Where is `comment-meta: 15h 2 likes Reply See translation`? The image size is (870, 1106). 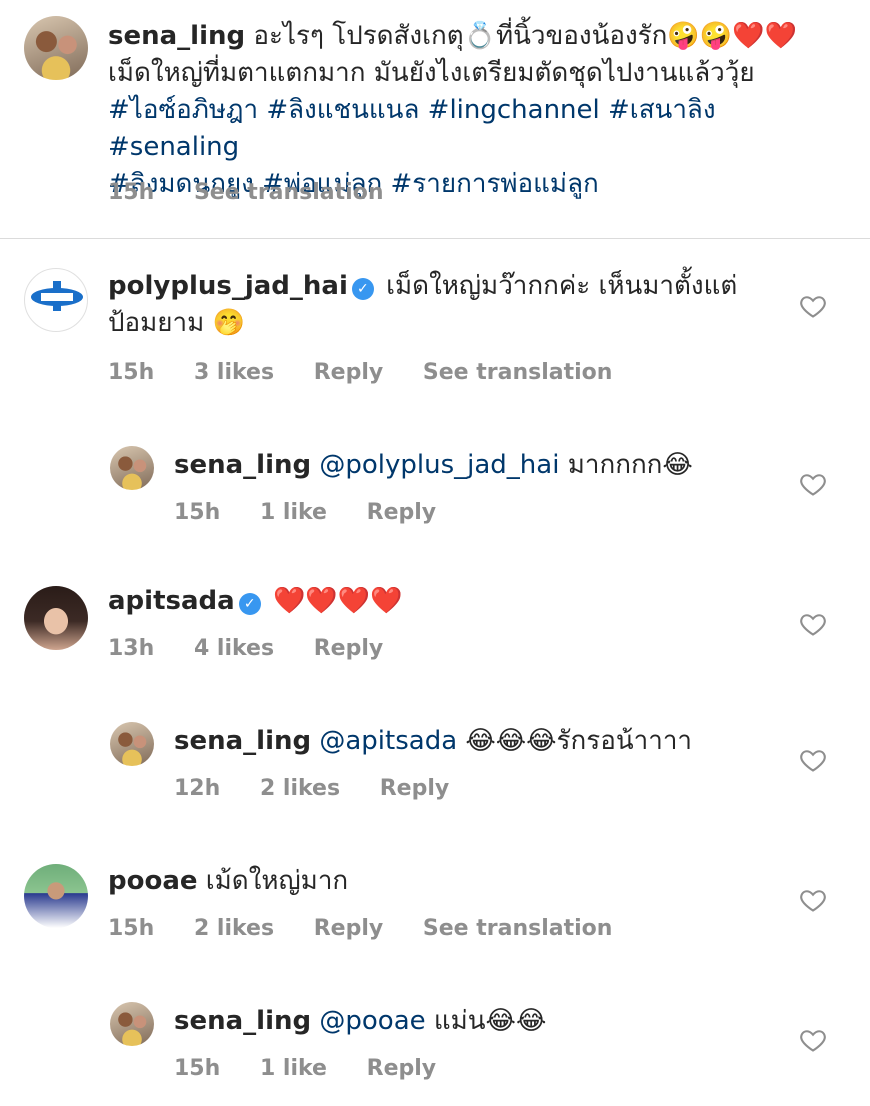
comment-meta: 15h 2 likes Reply See translation is located at coordinates (376, 928).